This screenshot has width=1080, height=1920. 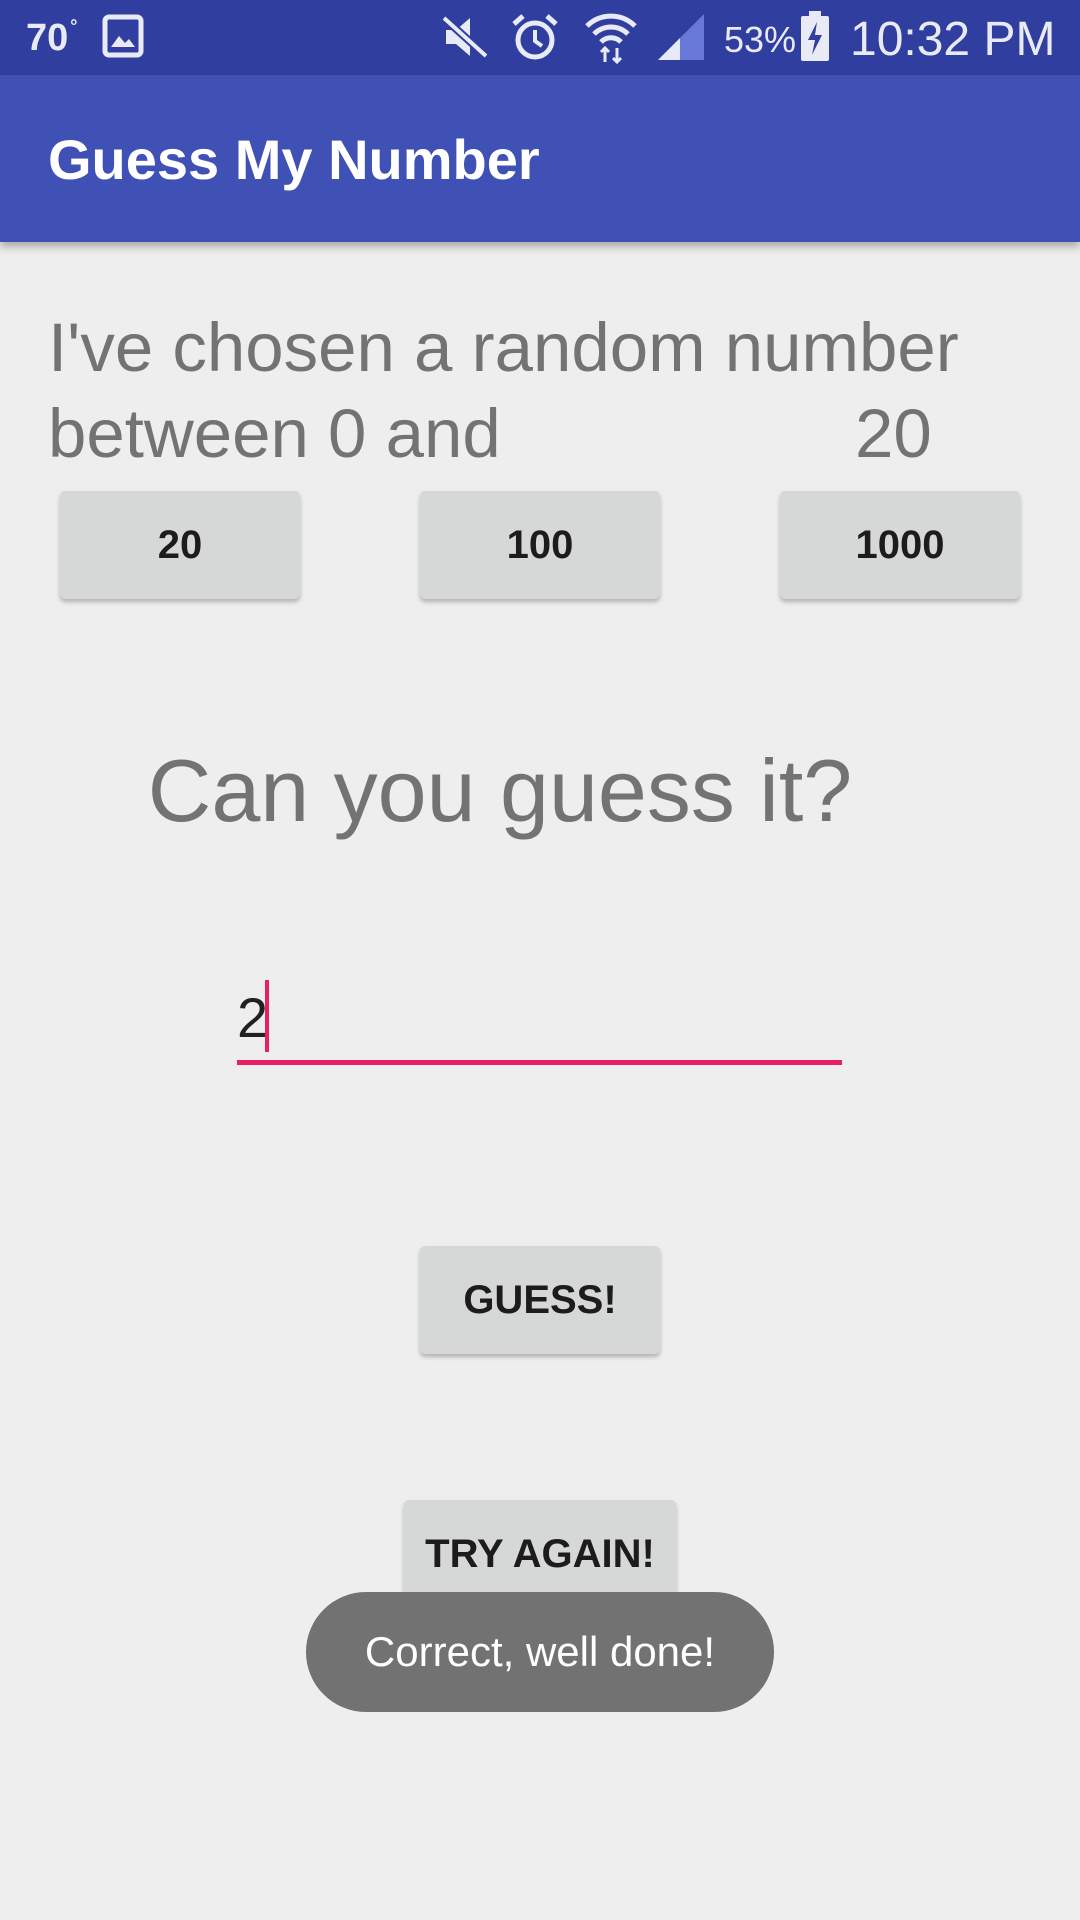 I want to click on max-value-label: 20, so click(x=893, y=433).